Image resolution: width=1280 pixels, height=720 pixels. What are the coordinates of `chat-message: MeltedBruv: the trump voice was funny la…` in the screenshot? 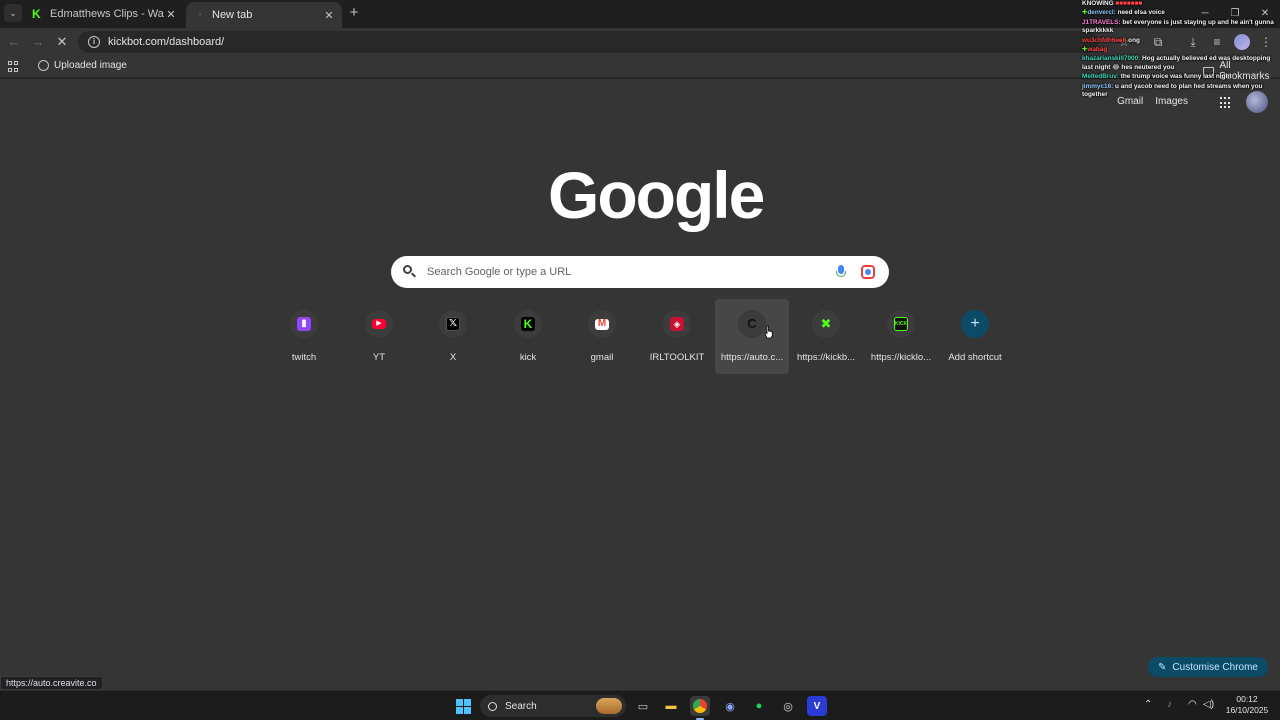 It's located at (1181, 77).